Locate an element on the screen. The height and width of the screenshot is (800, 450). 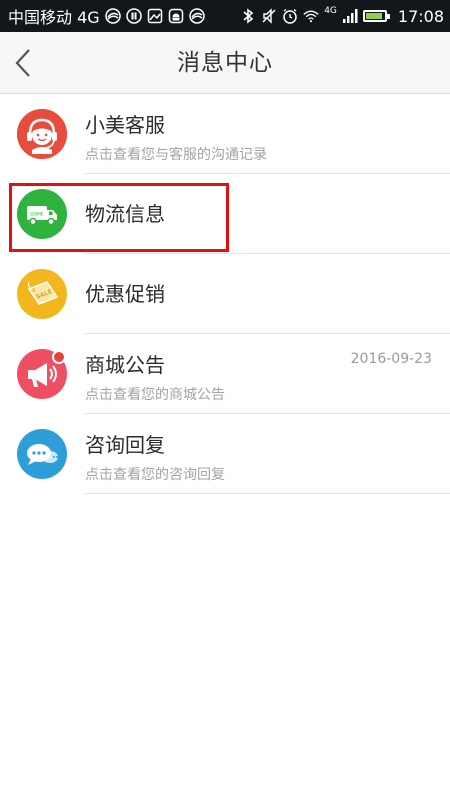
unread-badge is located at coordinates (59, 357).